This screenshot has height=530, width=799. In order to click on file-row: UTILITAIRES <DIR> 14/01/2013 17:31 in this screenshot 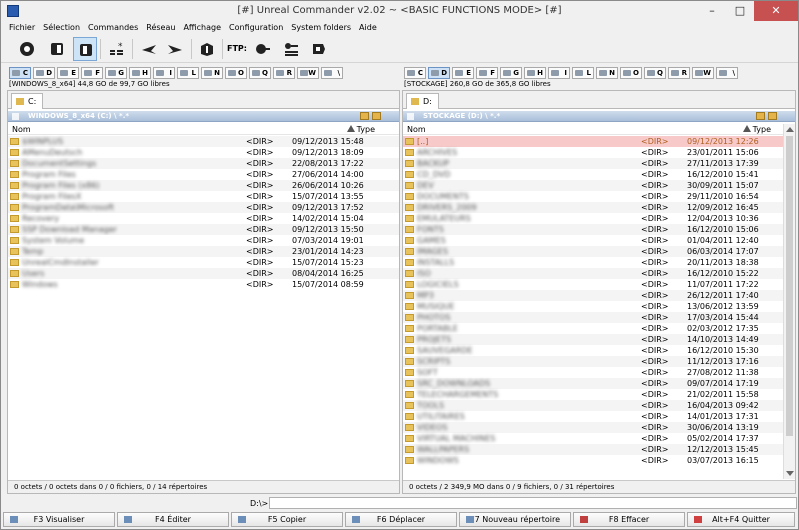, I will do `click(599, 416)`.